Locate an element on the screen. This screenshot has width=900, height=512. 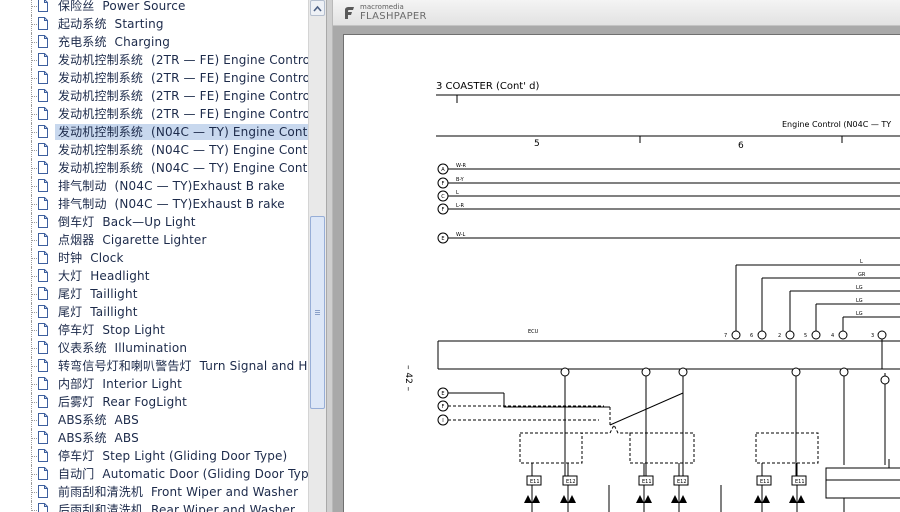
component-code: E12 is located at coordinates (571, 482).